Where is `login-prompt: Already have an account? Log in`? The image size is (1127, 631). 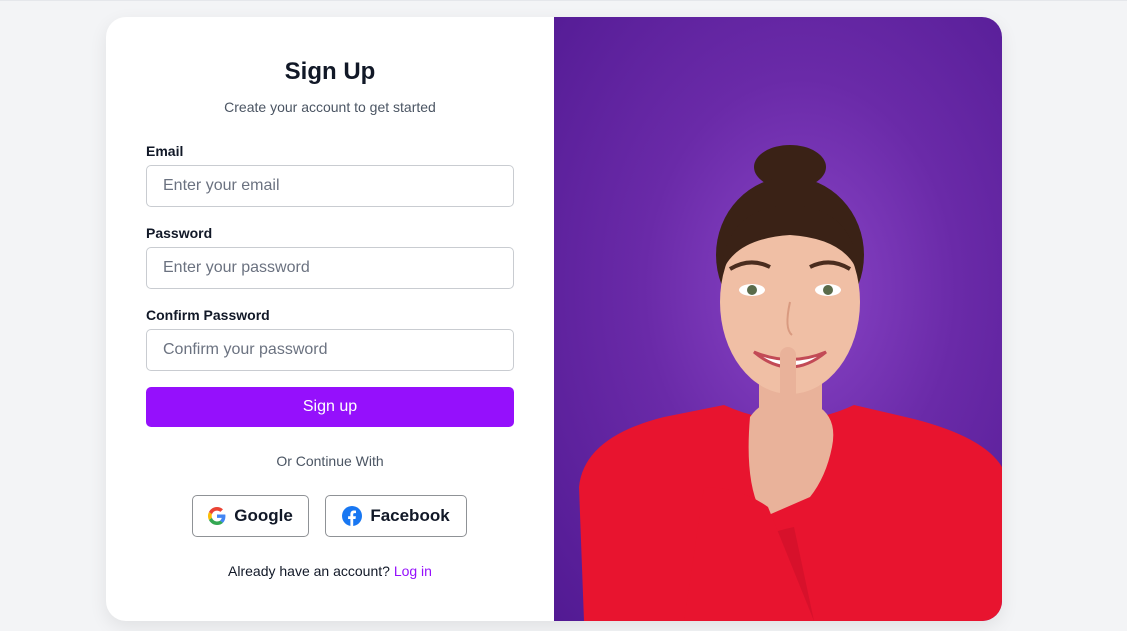
login-prompt: Already have an account? Log in is located at coordinates (330, 571).